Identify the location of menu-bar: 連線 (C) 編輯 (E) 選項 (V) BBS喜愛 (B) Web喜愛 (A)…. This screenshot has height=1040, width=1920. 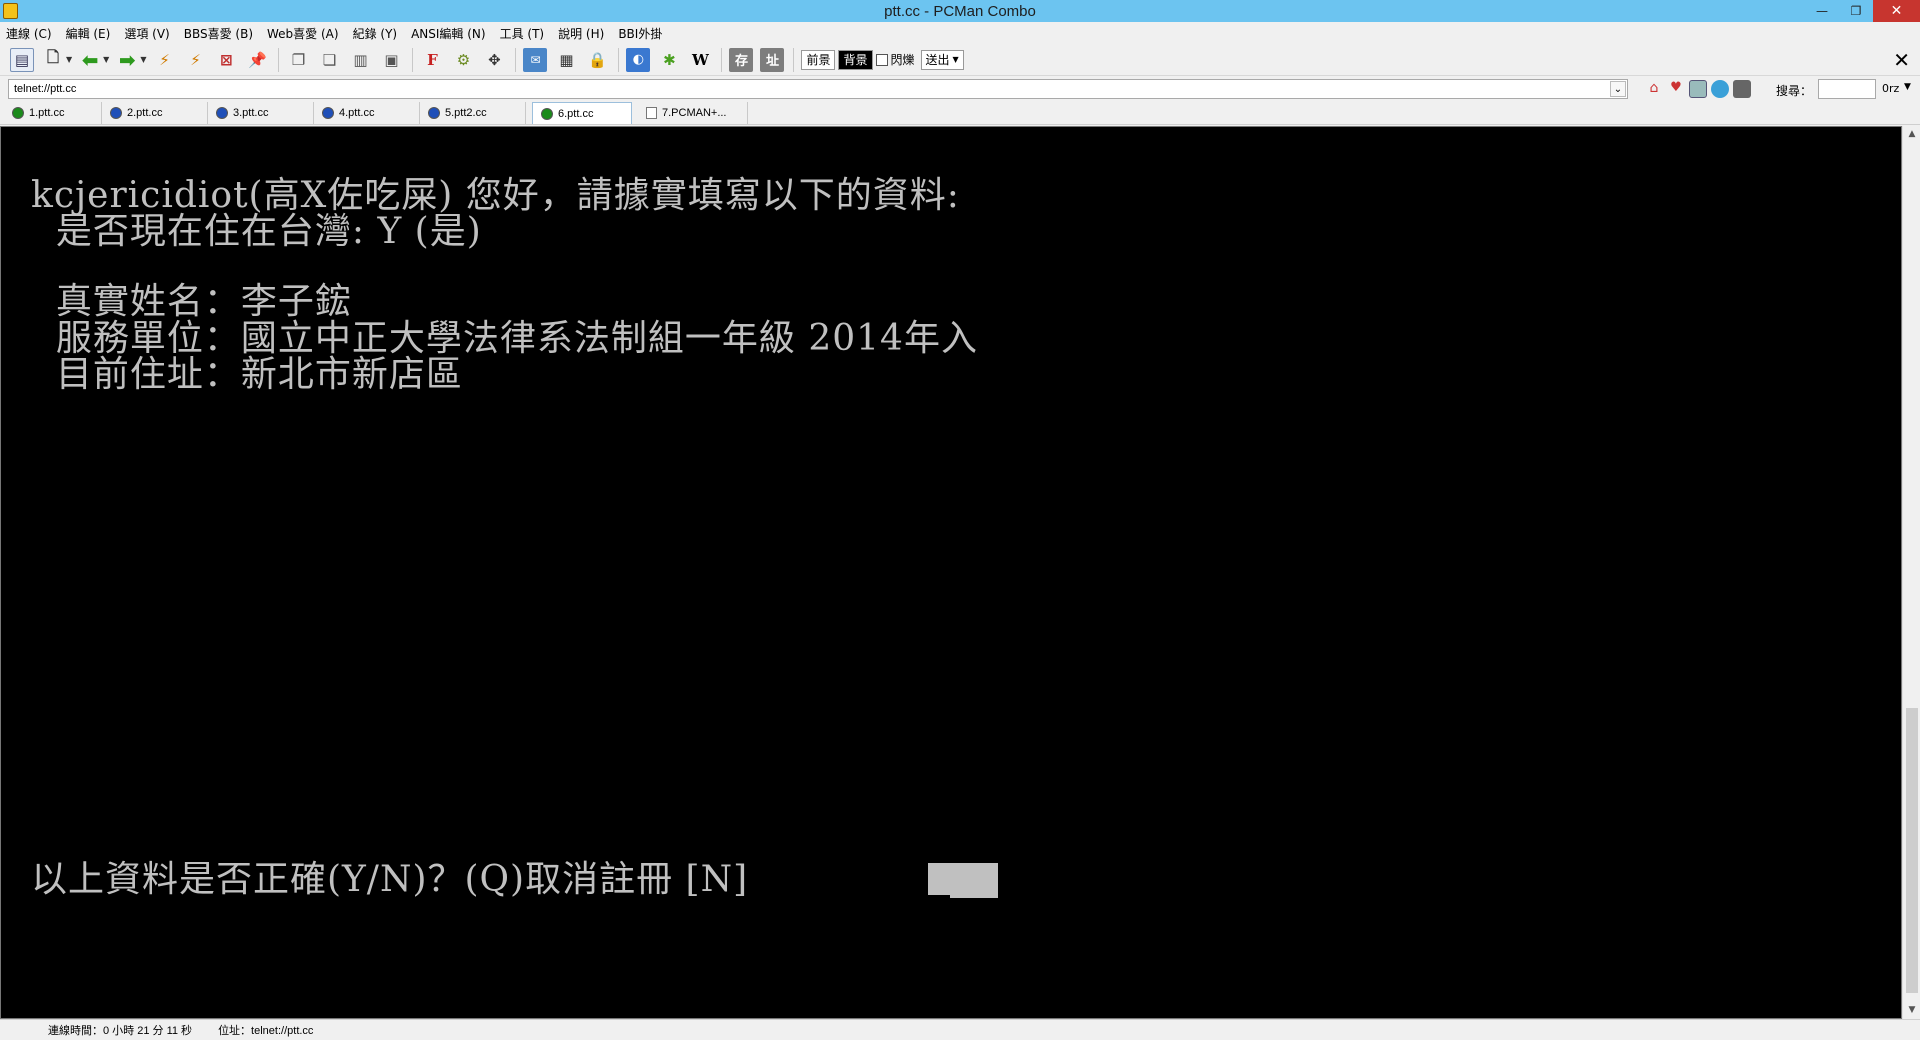
(960, 33).